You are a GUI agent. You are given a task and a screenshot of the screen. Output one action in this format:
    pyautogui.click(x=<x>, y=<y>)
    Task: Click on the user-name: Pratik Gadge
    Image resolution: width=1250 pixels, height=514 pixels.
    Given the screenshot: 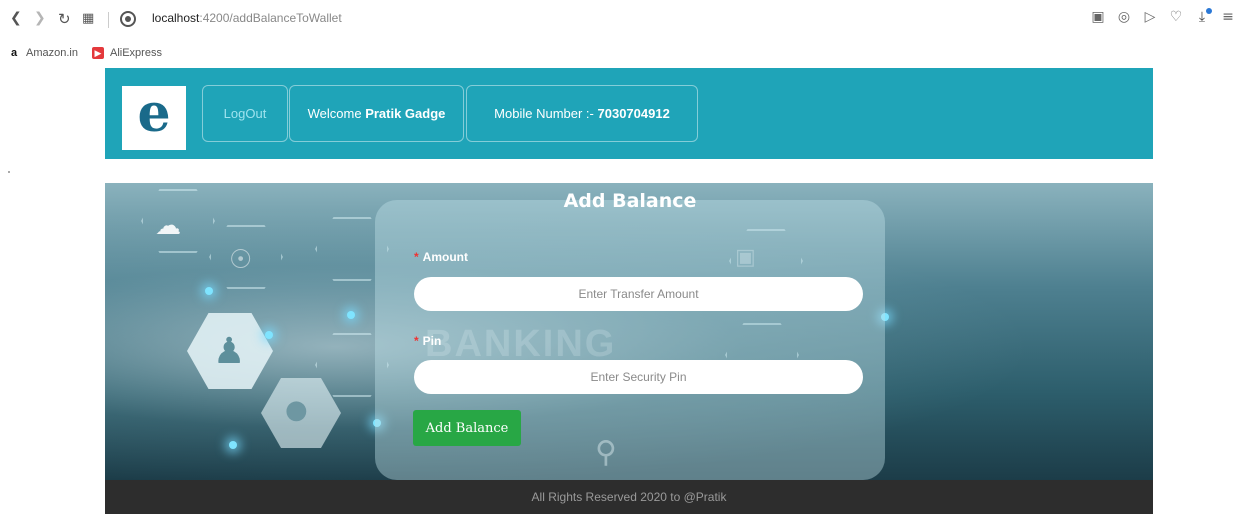 What is the action you would take?
    pyautogui.click(x=405, y=113)
    